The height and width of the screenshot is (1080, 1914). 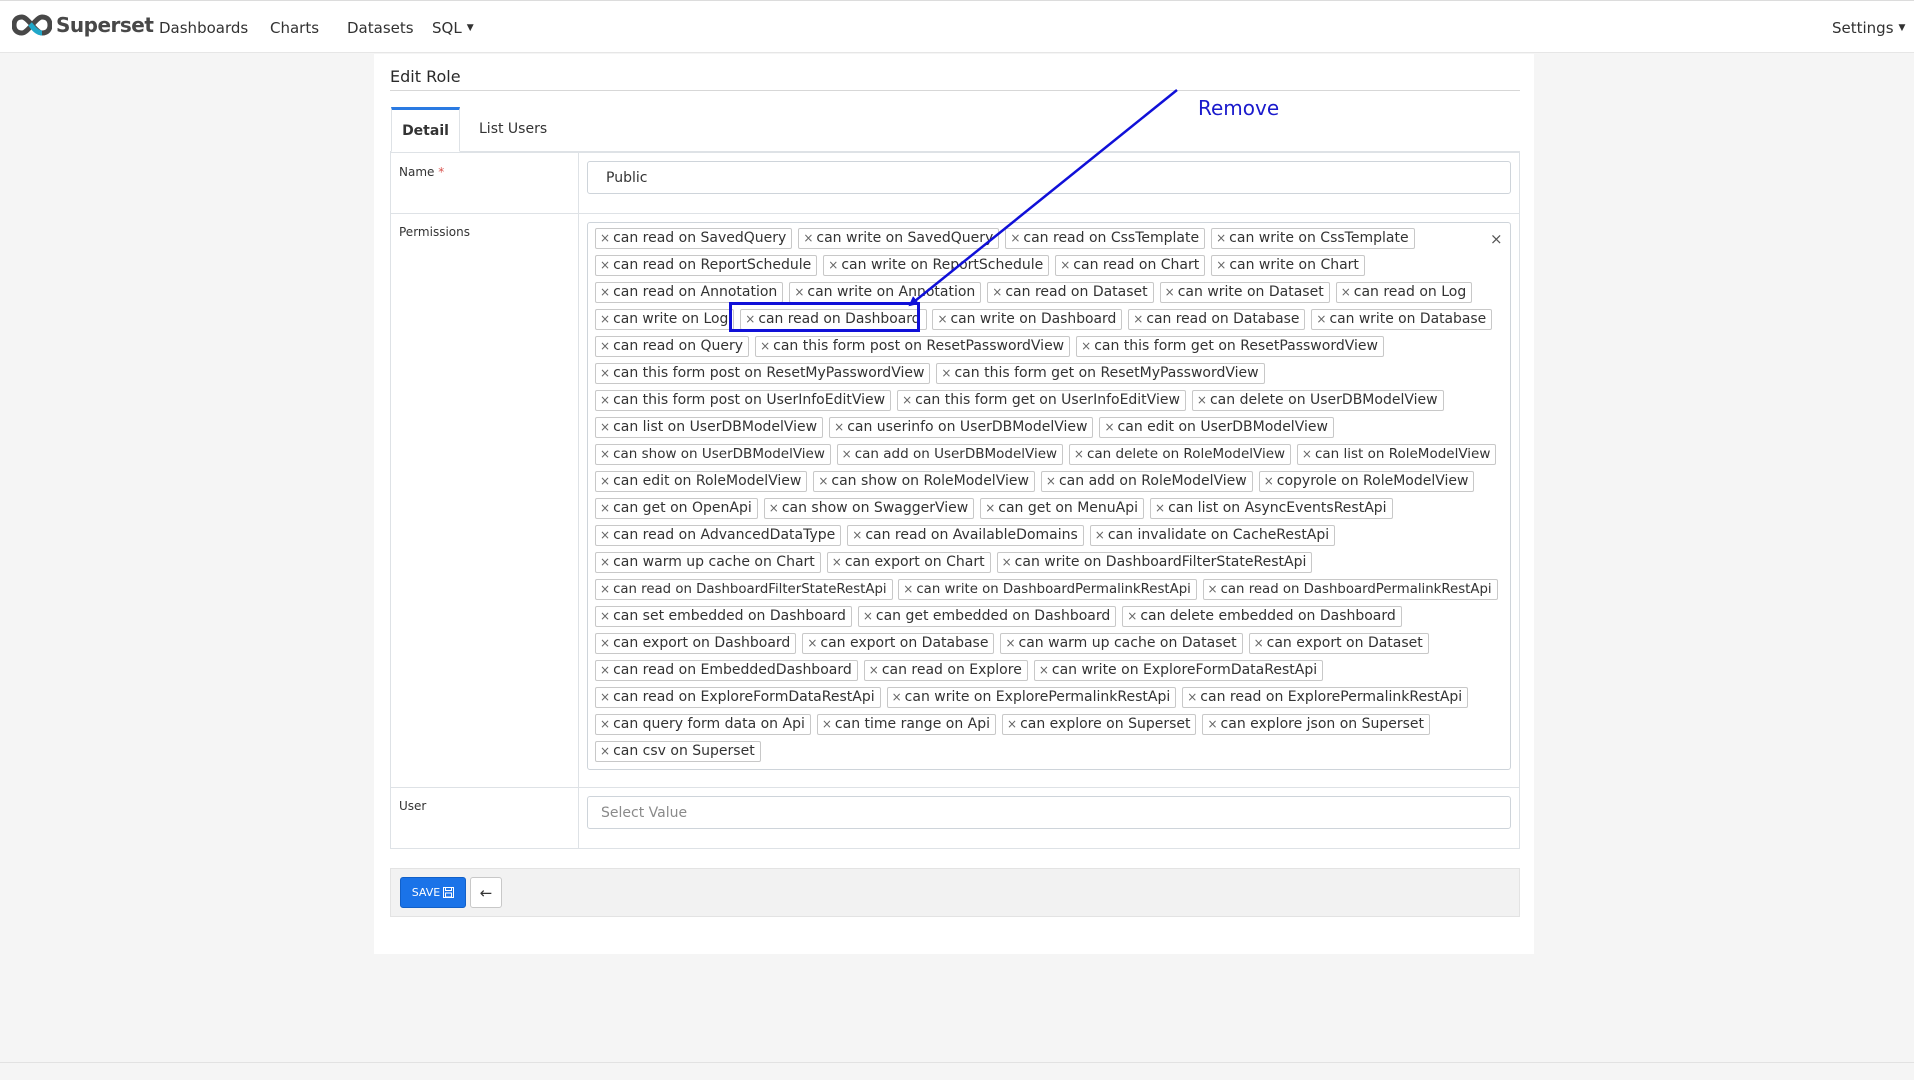 What do you see at coordinates (678, 751) in the screenshot?
I see `permission-chip: × can csv on Superset` at bounding box center [678, 751].